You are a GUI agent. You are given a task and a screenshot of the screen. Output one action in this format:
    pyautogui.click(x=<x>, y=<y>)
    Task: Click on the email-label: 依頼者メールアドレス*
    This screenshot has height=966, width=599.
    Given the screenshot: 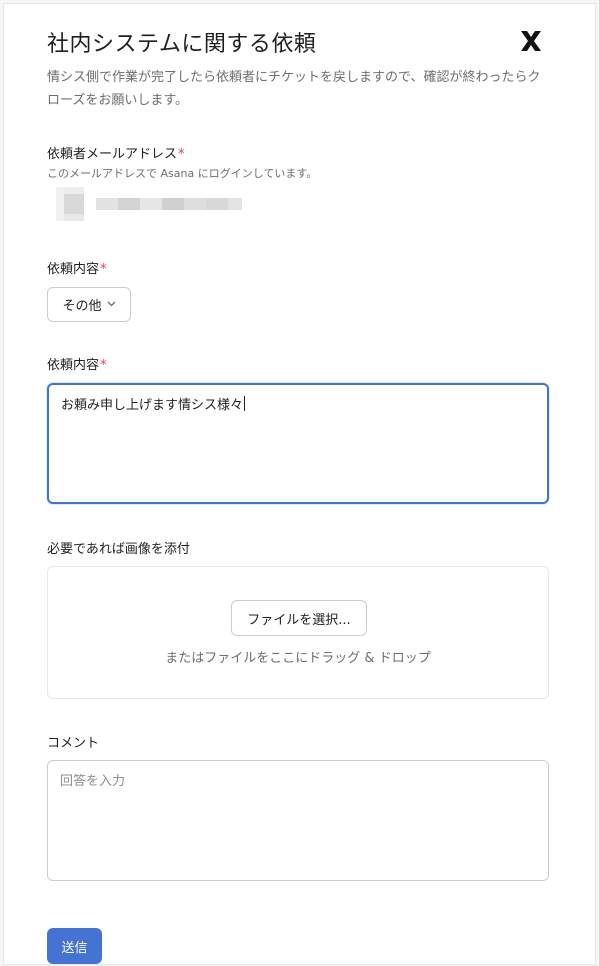 What is the action you would take?
    pyautogui.click(x=116, y=152)
    